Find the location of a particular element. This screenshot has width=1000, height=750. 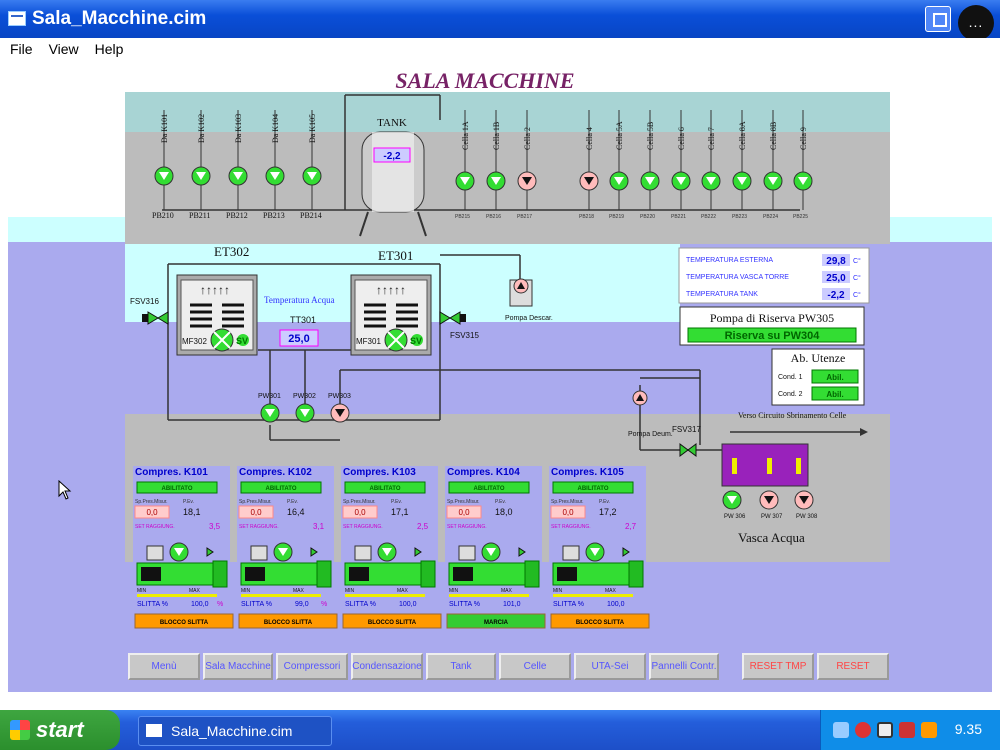

nav-menu-button: Menù is located at coordinates (164, 666).